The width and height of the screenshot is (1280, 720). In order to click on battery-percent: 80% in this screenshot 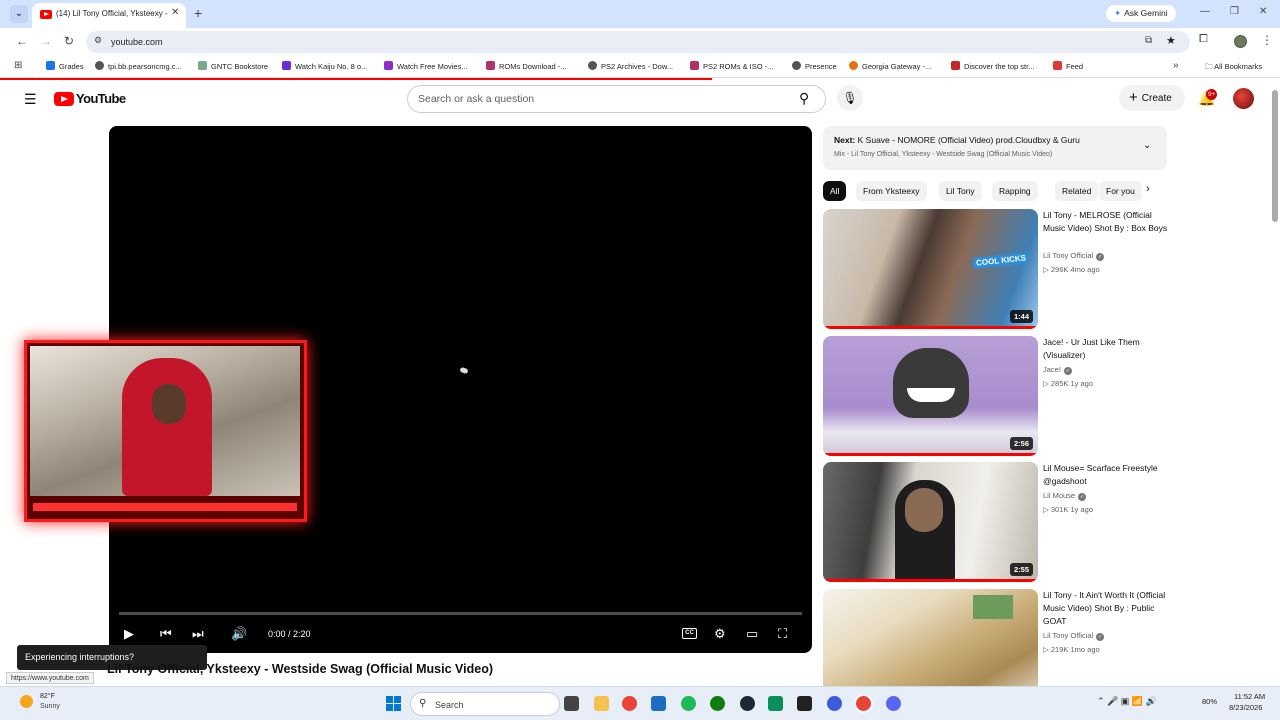, I will do `click(1209, 701)`.